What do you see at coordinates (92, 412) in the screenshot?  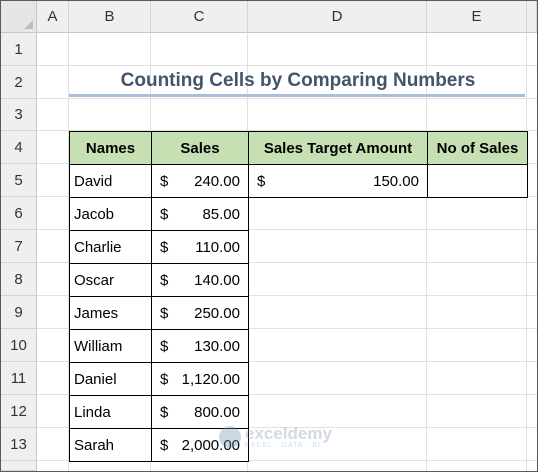 I see `name-text: Linda` at bounding box center [92, 412].